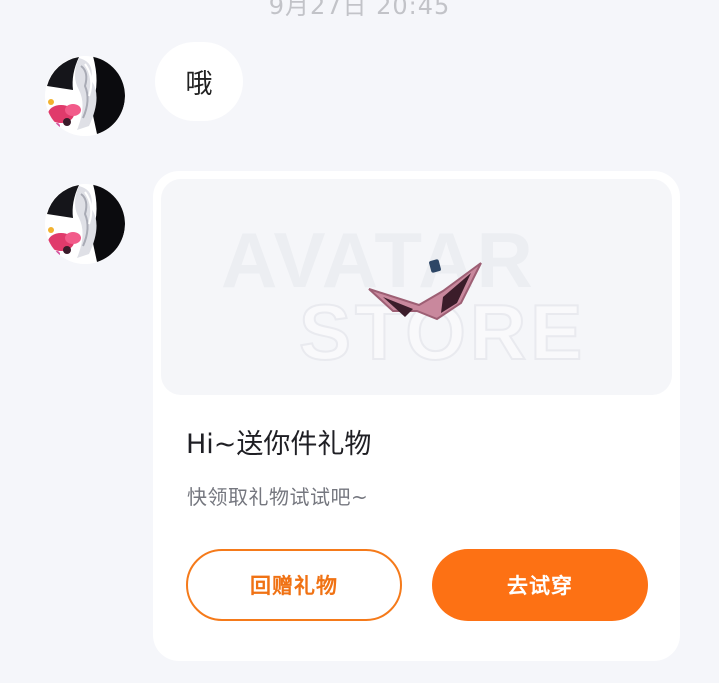  I want to click on message-bubble: 哦, so click(199, 81).